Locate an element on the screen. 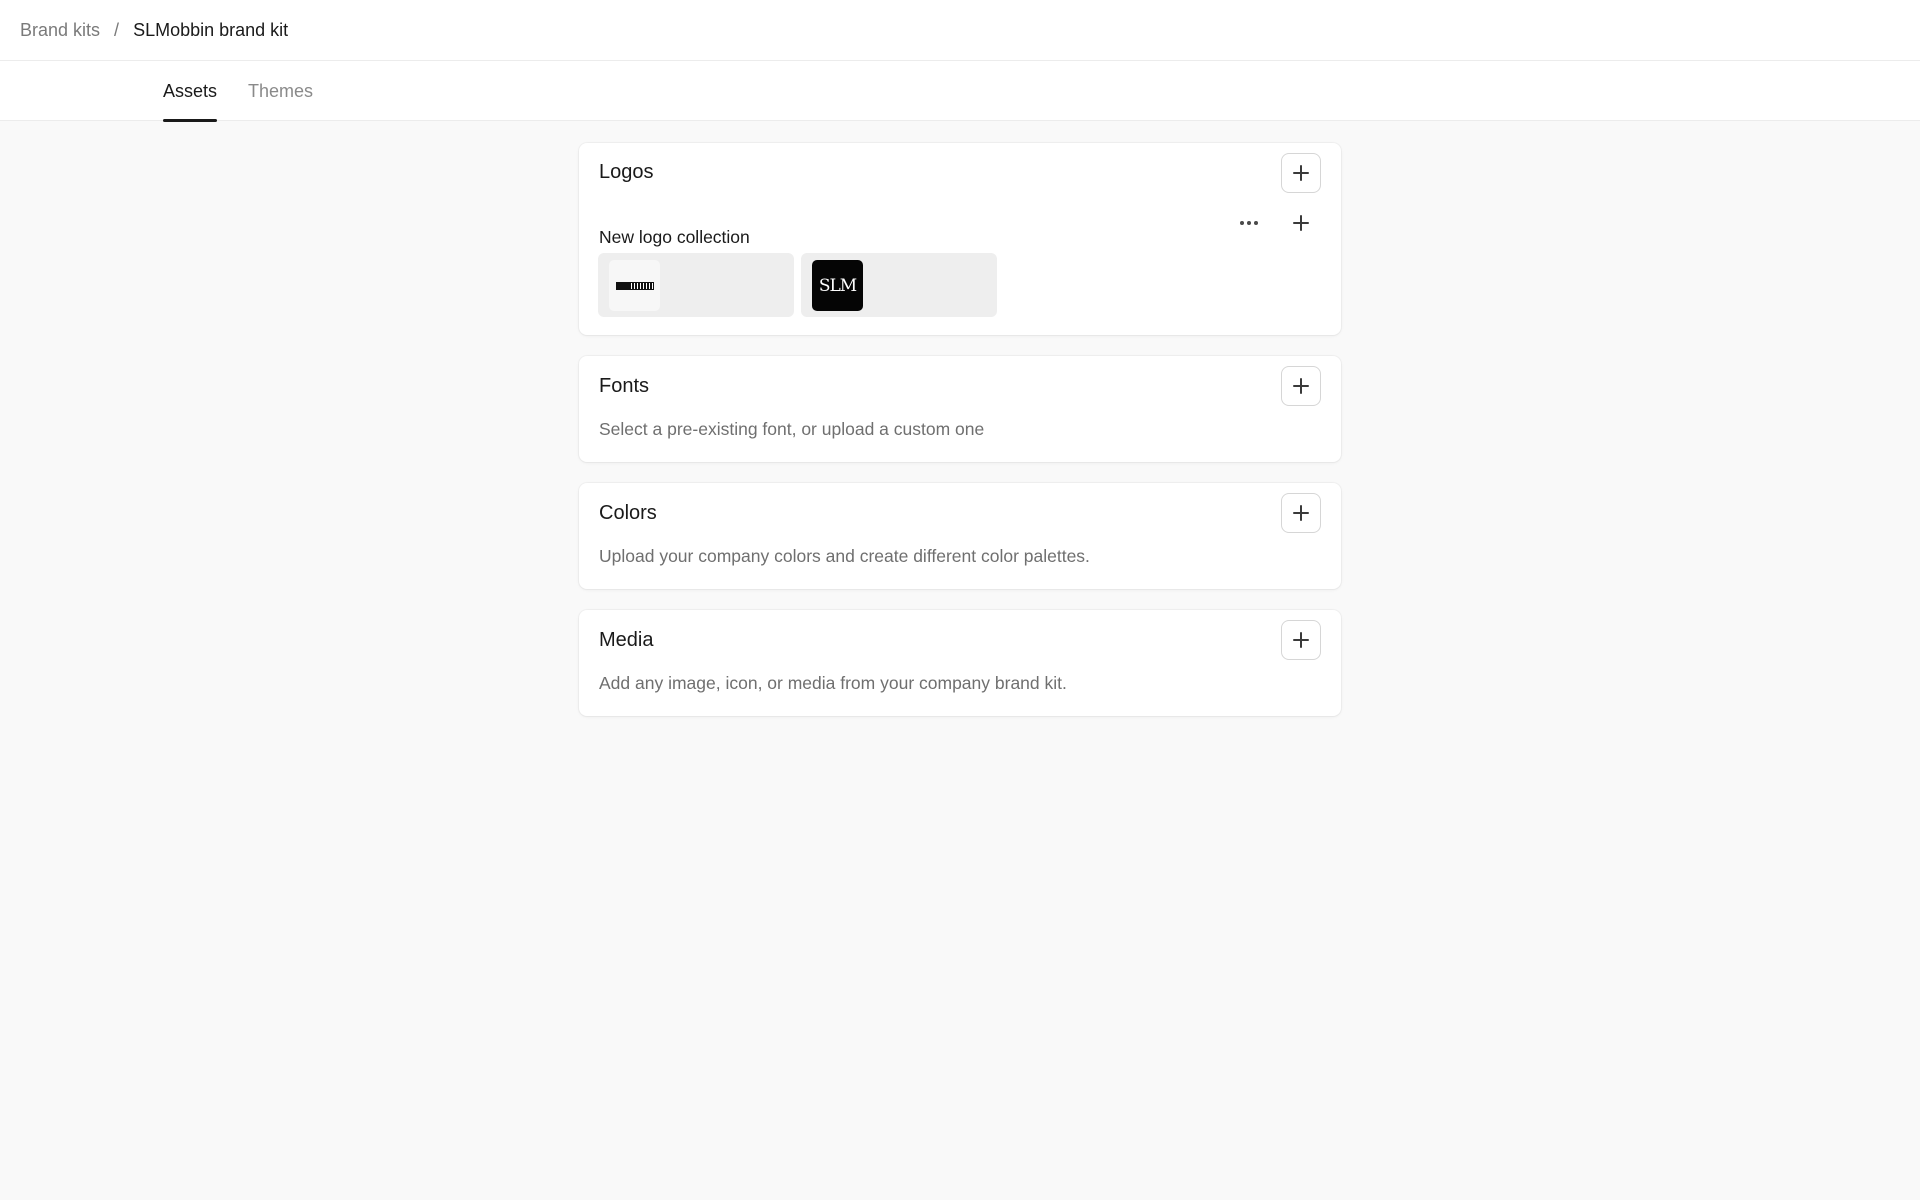 This screenshot has width=1920, height=1200. breadcrumb: Brand kits / SLMobbin brand kit is located at coordinates (154, 30).